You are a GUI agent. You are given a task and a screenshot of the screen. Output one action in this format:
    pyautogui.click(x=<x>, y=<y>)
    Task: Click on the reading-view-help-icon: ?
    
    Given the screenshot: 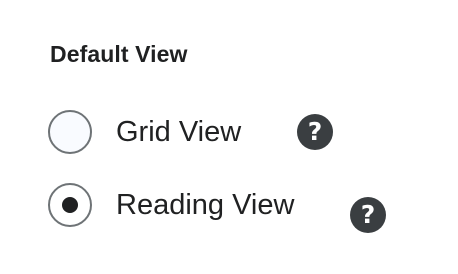 What is the action you would take?
    pyautogui.click(x=368, y=215)
    